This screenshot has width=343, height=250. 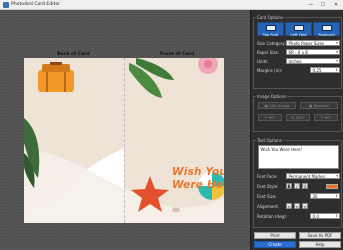 I want to click on rotate-left-button: ↶ 90°, so click(x=270, y=117).